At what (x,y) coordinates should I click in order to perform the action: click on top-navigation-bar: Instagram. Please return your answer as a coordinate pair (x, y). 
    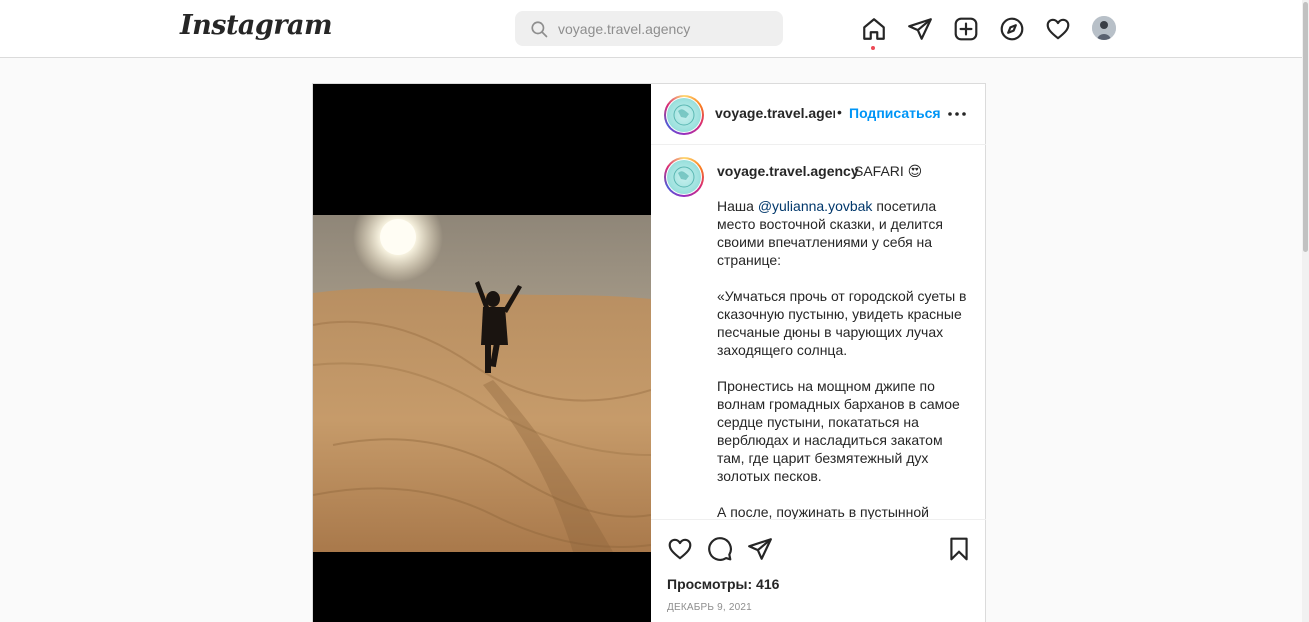
    Looking at the image, I should click on (651, 29).